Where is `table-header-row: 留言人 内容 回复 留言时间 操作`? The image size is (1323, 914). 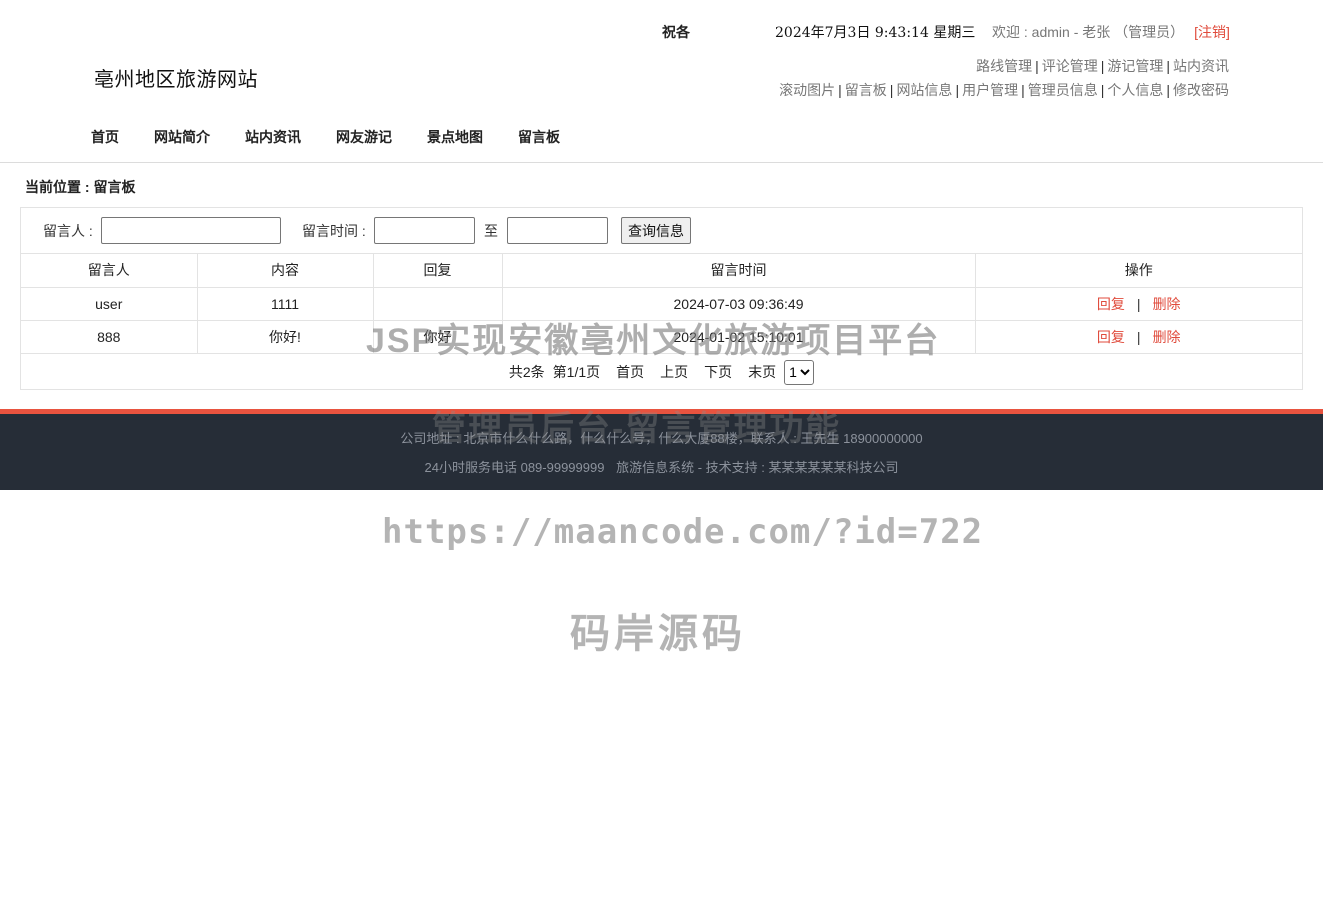 table-header-row: 留言人 内容 回复 留言时间 操作 is located at coordinates (661, 271).